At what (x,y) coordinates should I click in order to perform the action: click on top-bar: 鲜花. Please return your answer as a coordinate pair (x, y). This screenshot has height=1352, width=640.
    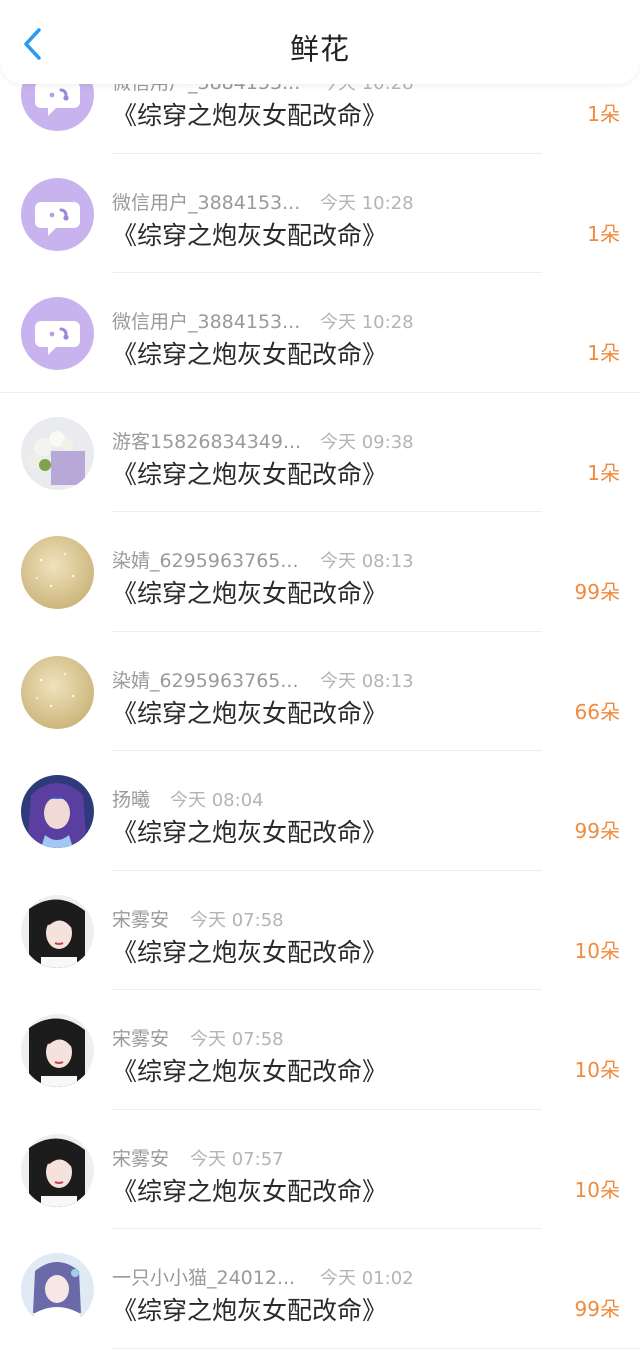
    Looking at the image, I should click on (320, 42).